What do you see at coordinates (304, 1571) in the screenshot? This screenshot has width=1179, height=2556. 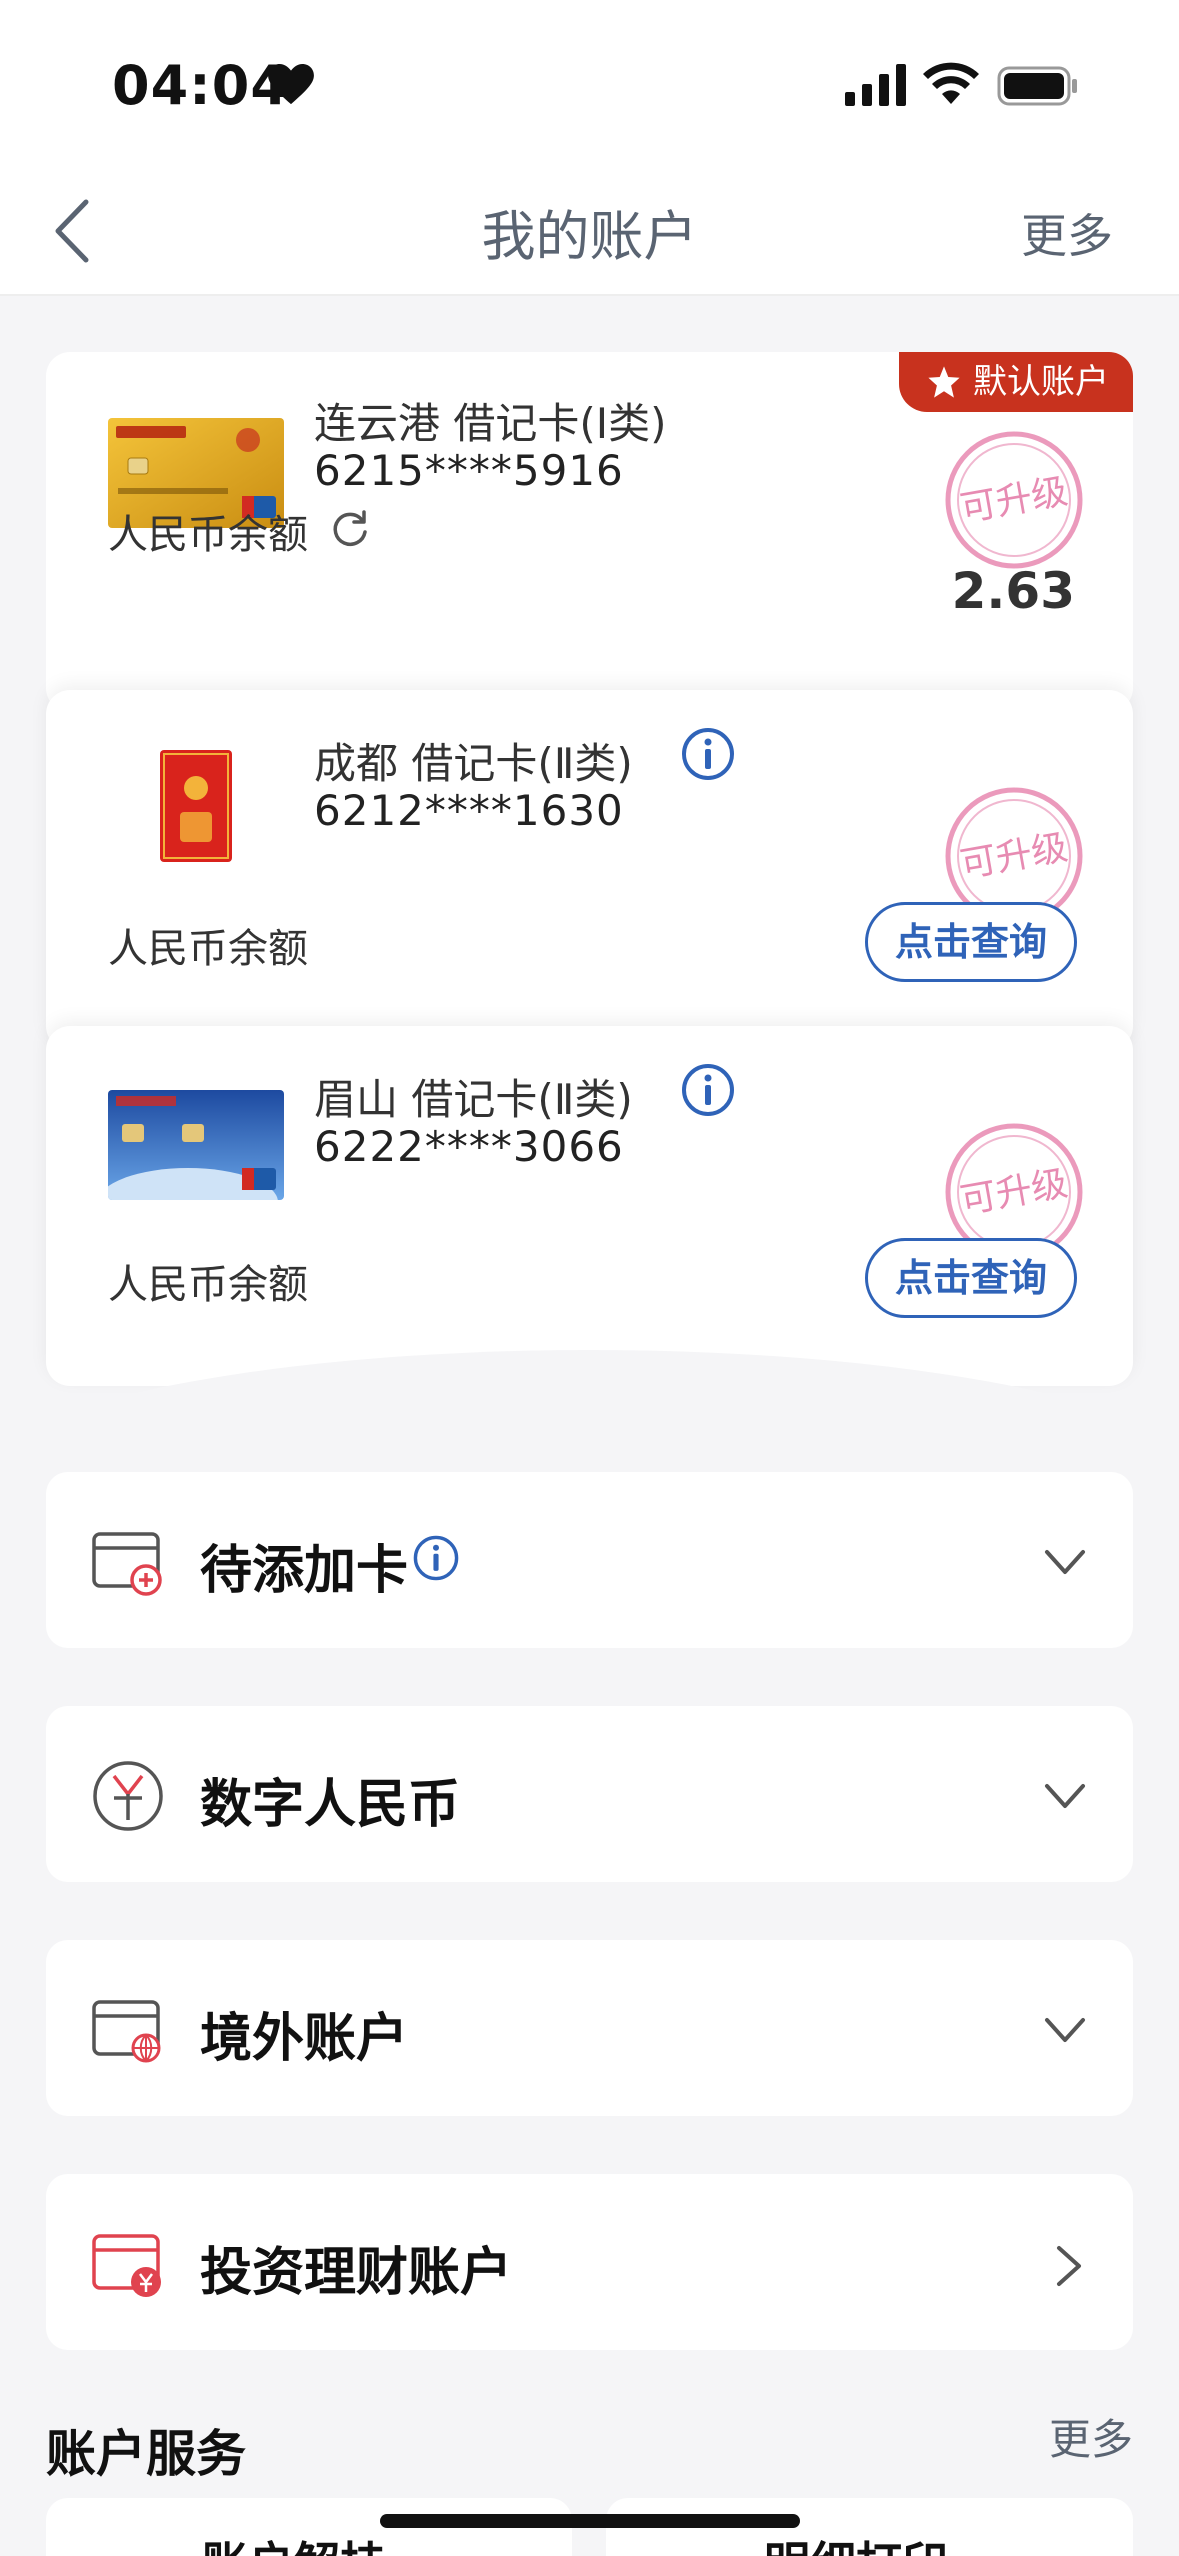 I see `section-title: 待添加卡` at bounding box center [304, 1571].